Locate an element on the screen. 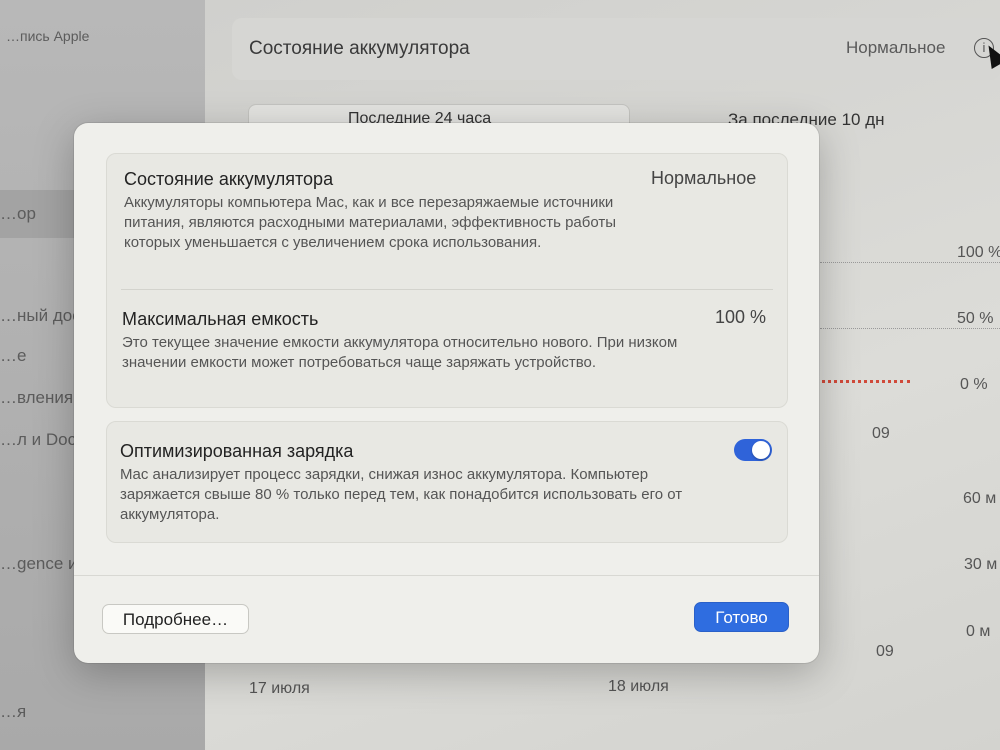  axis-label-30m: 30 м is located at coordinates (981, 564).